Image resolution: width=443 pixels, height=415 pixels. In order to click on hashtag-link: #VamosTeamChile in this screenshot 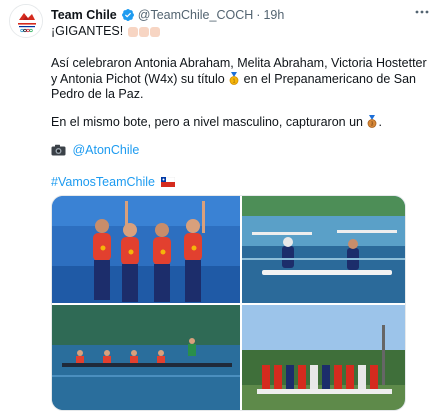, I will do `click(103, 182)`.